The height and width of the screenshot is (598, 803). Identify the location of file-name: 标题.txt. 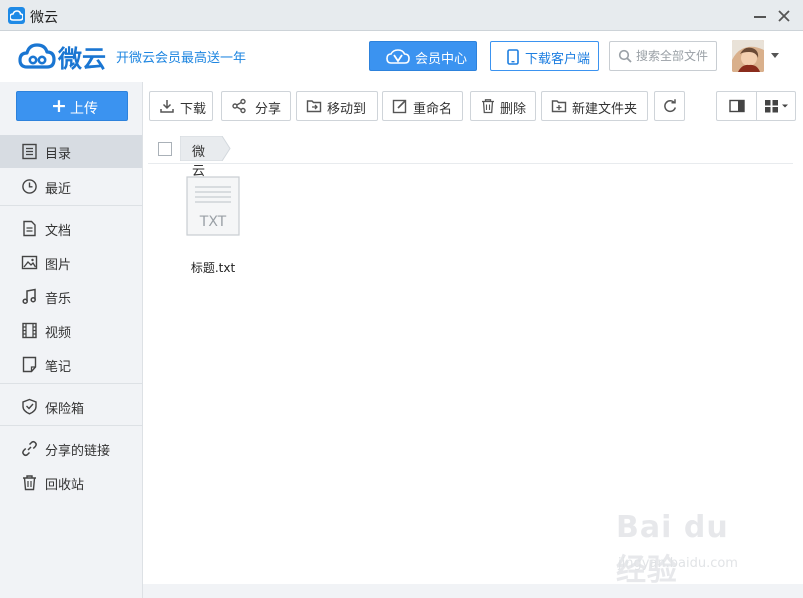
(213, 268).